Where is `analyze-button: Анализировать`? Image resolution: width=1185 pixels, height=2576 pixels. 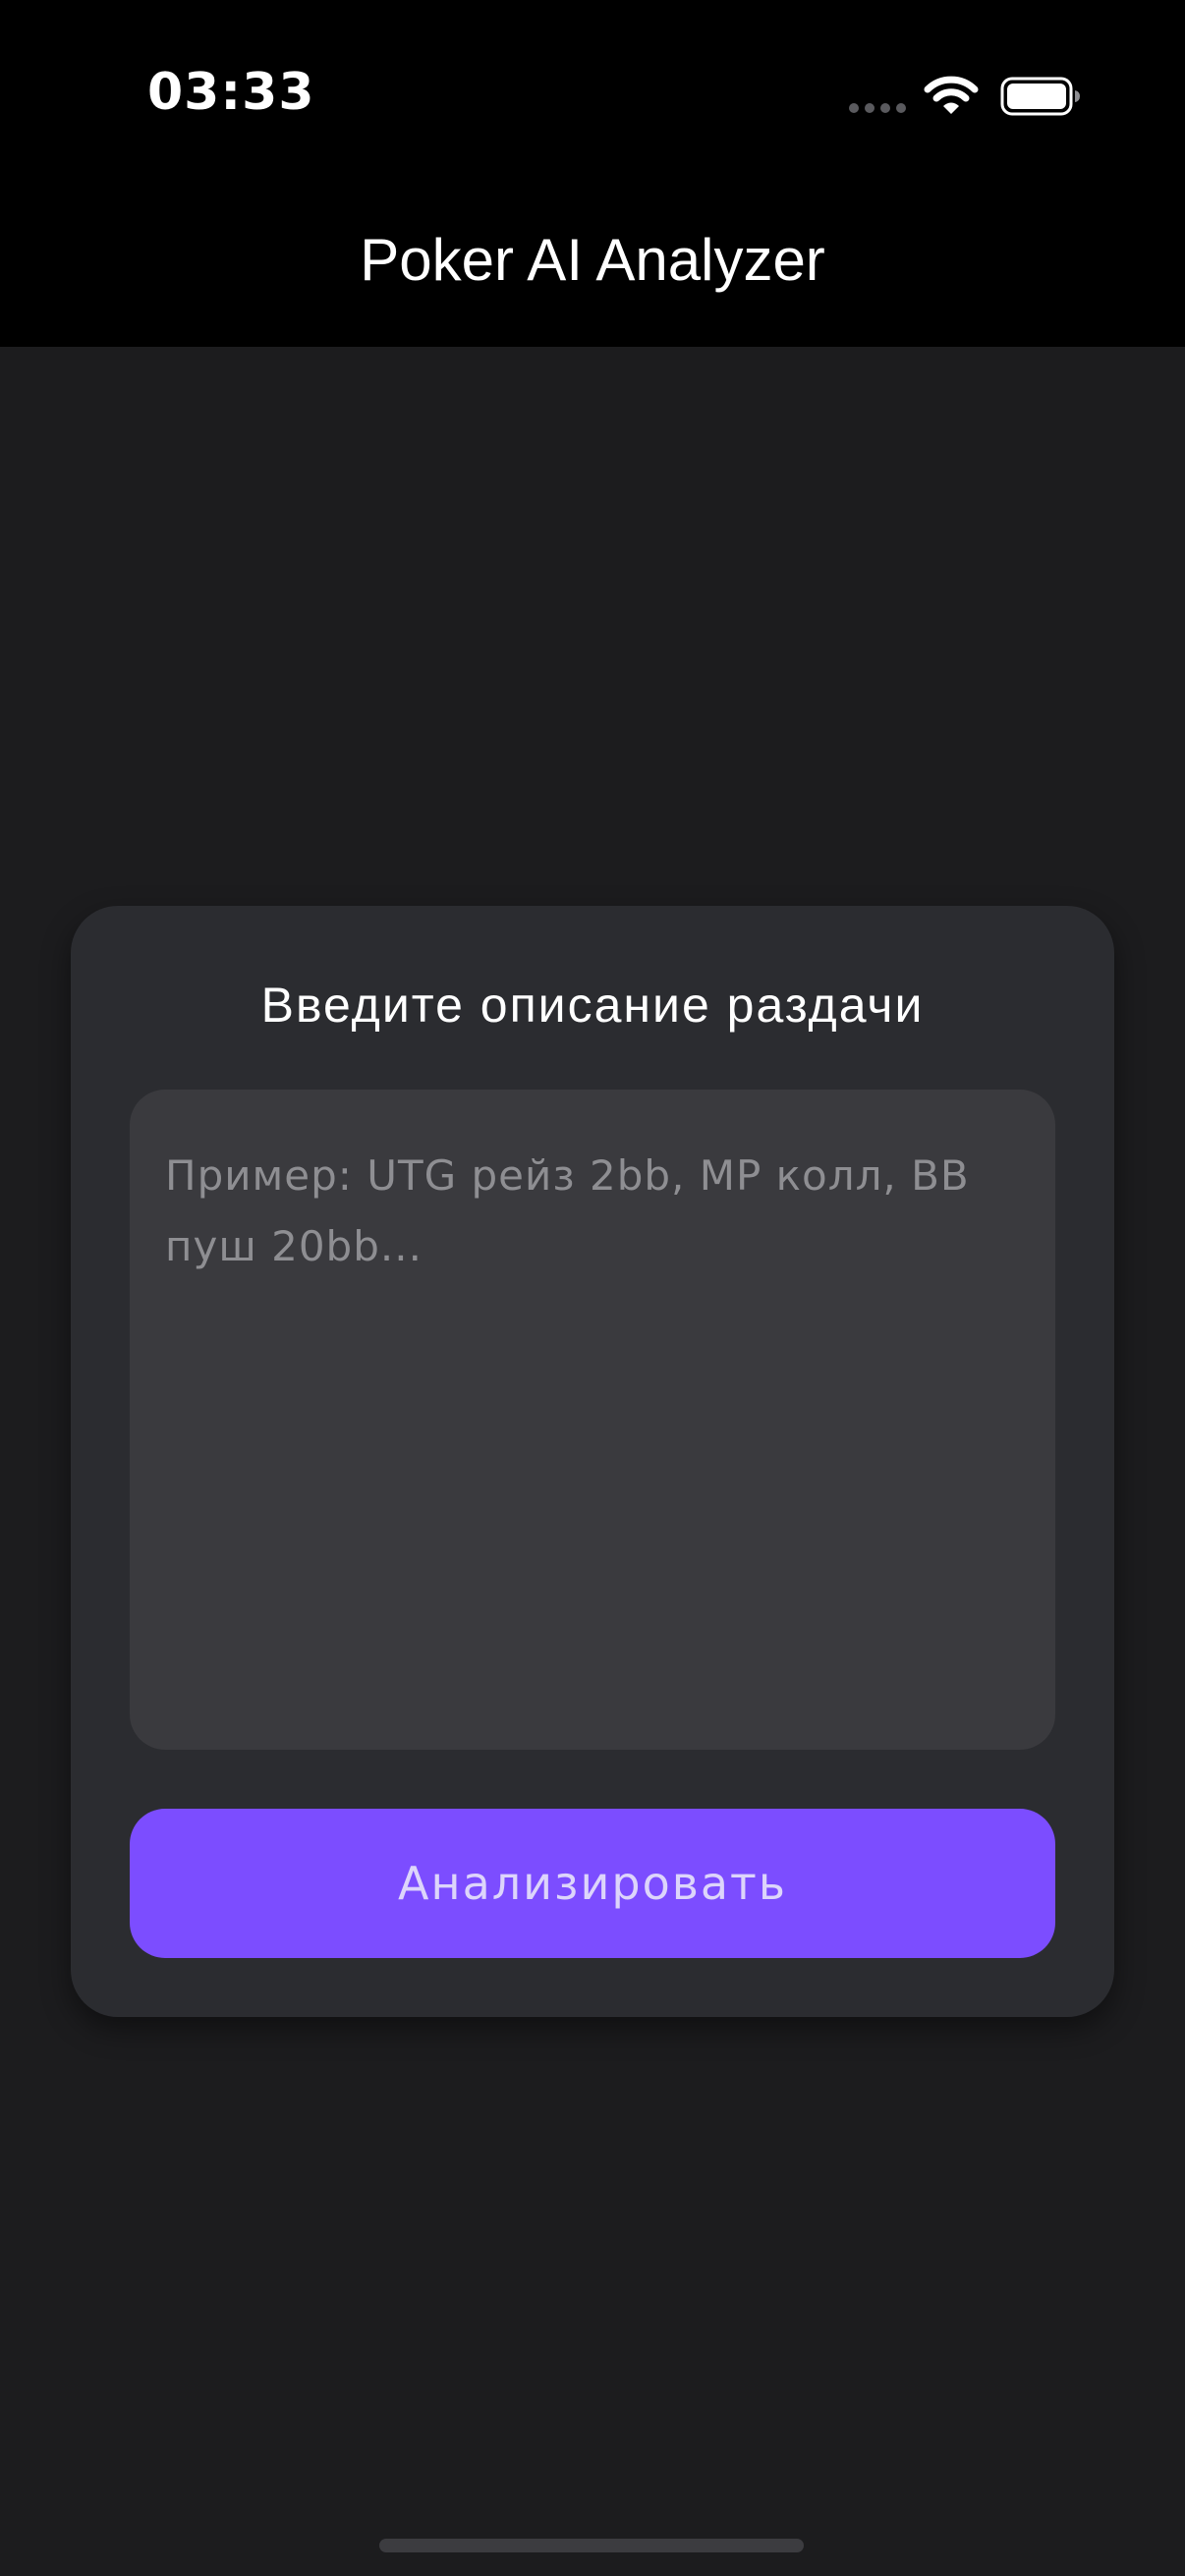 analyze-button: Анализировать is located at coordinates (592, 1883).